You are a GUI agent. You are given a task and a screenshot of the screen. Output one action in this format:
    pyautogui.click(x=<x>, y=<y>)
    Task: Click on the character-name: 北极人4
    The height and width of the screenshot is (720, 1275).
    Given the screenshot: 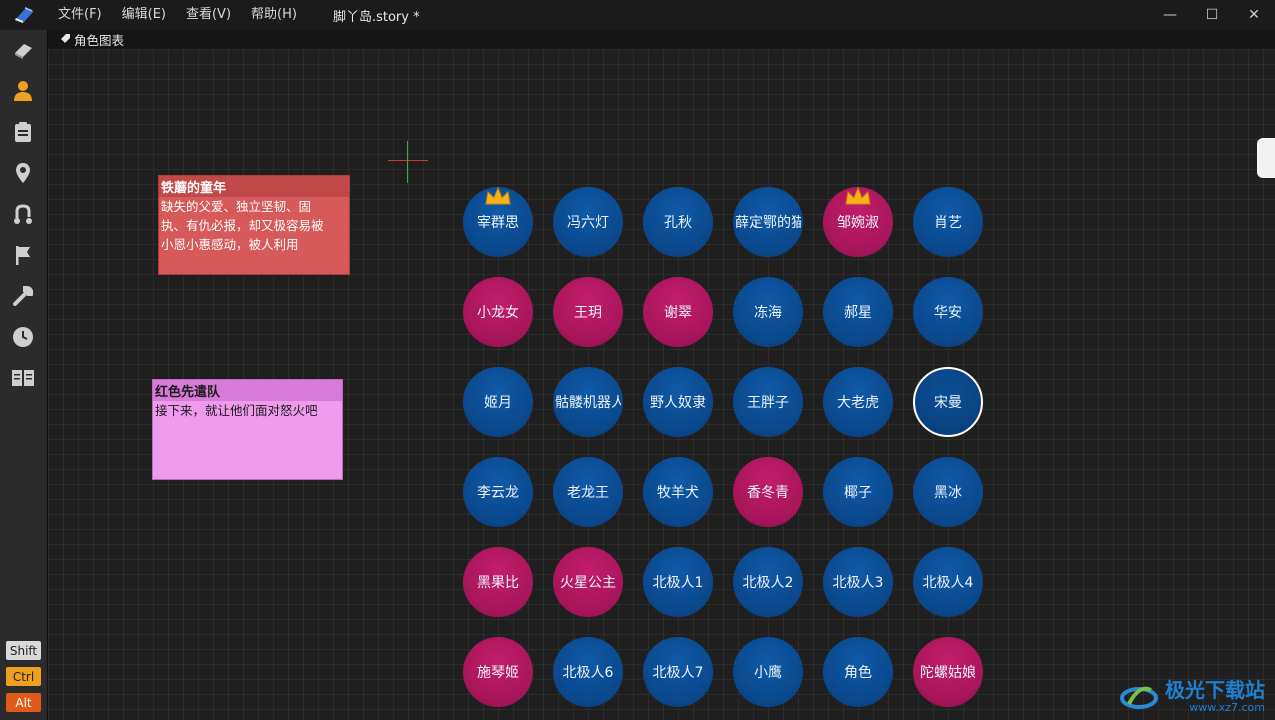 What is the action you would take?
    pyautogui.click(x=948, y=583)
    